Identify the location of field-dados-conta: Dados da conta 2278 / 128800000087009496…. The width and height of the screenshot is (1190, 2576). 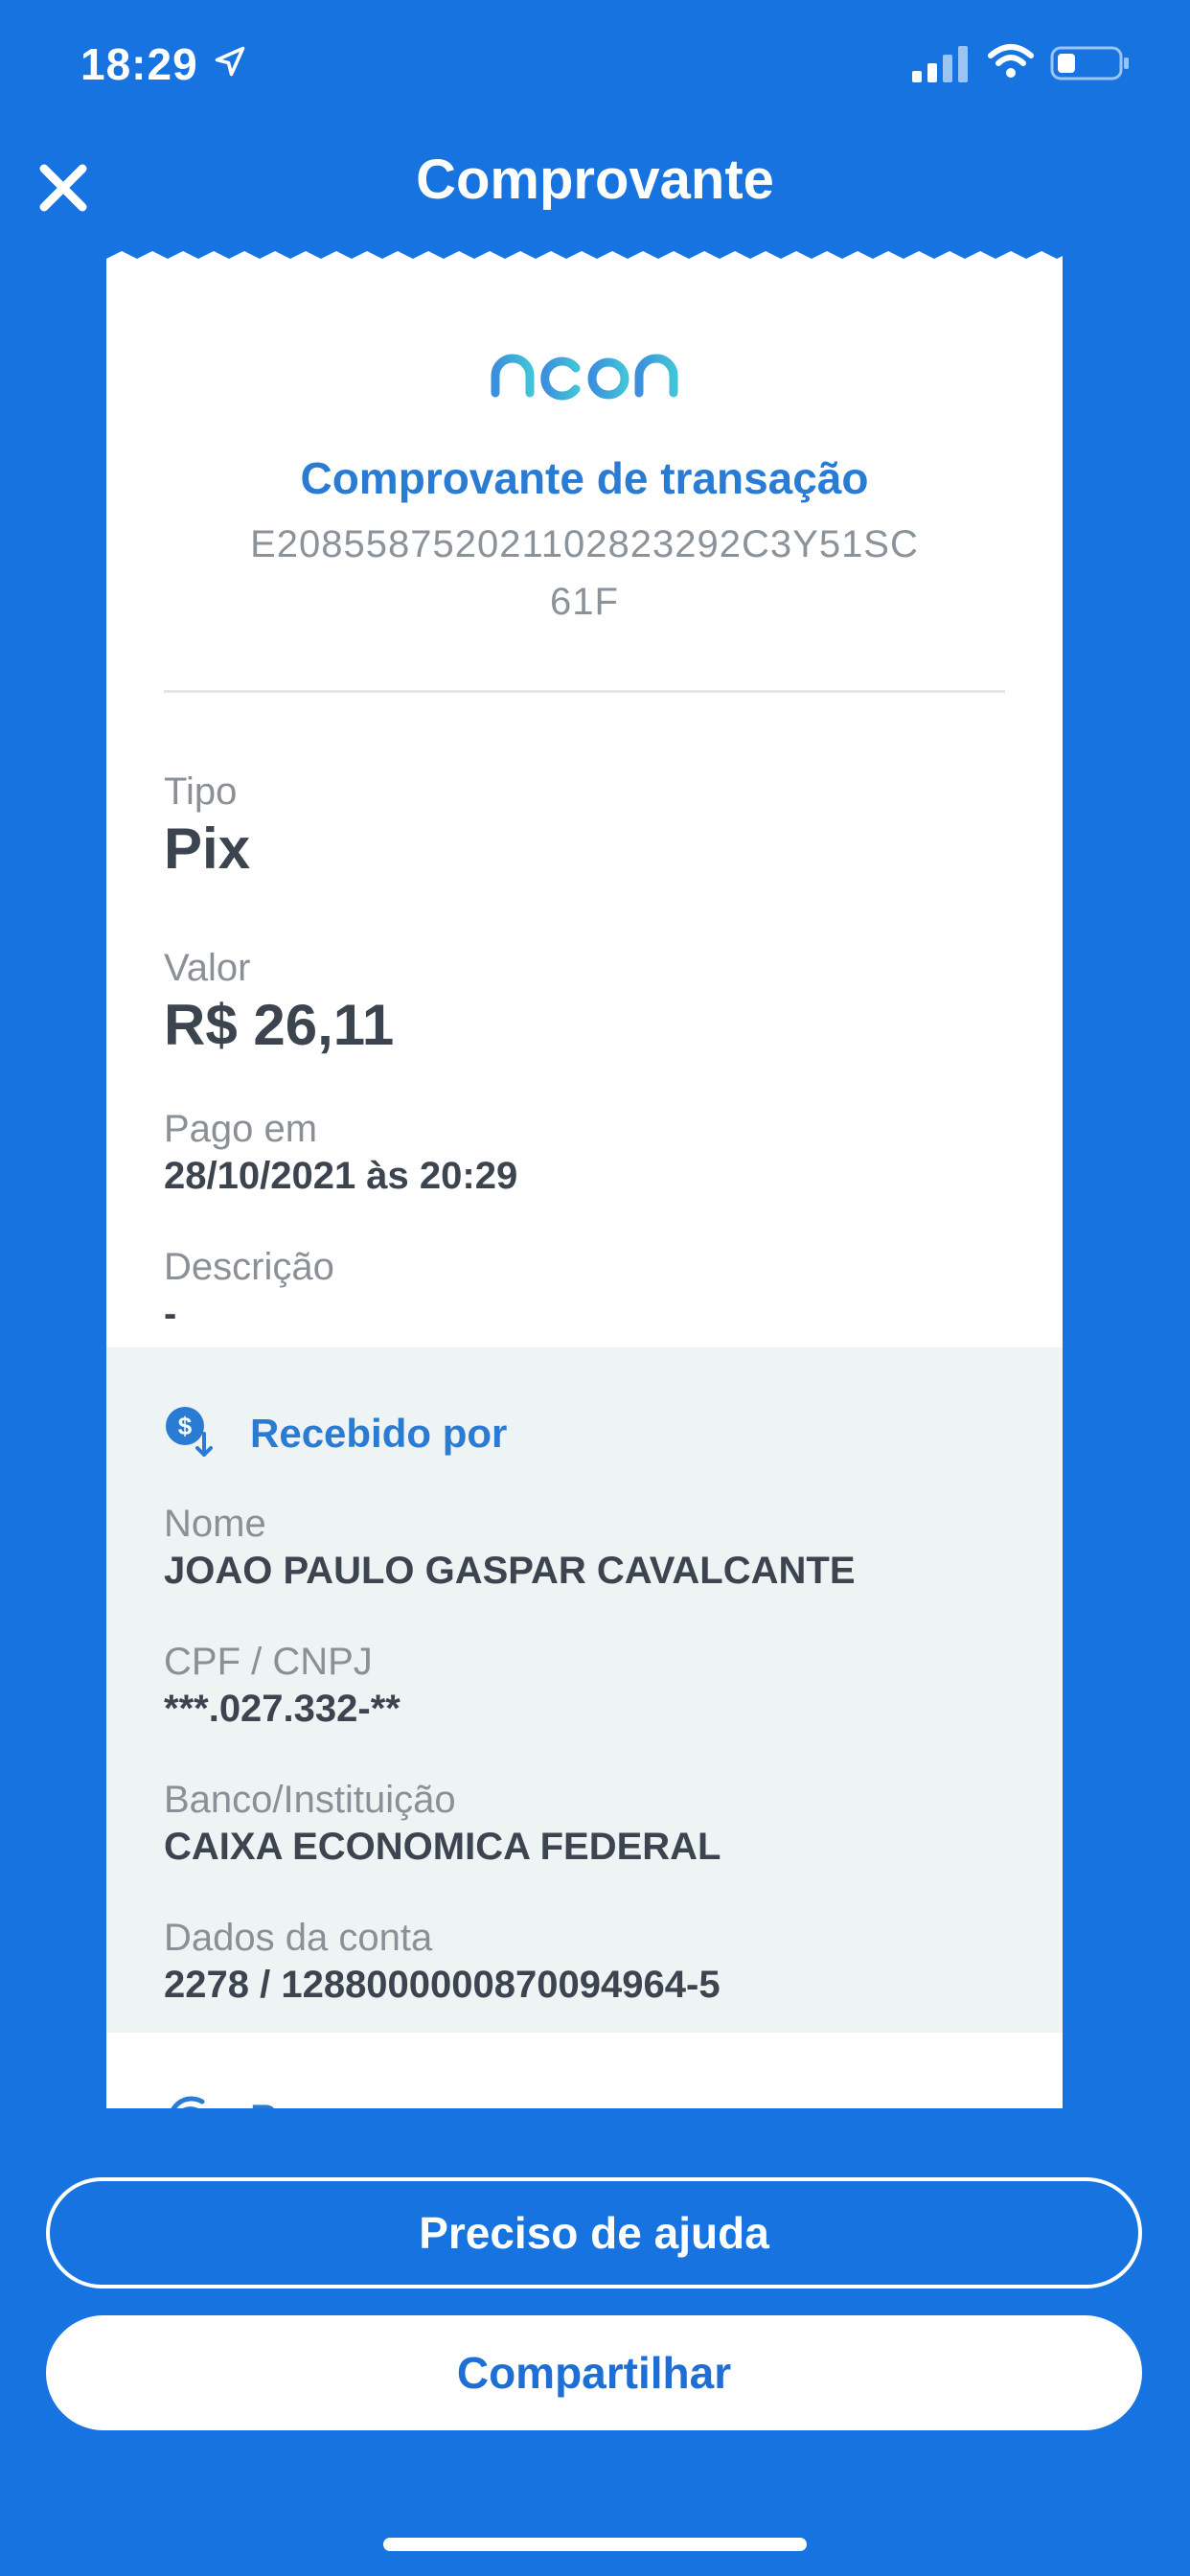
(586, 1962).